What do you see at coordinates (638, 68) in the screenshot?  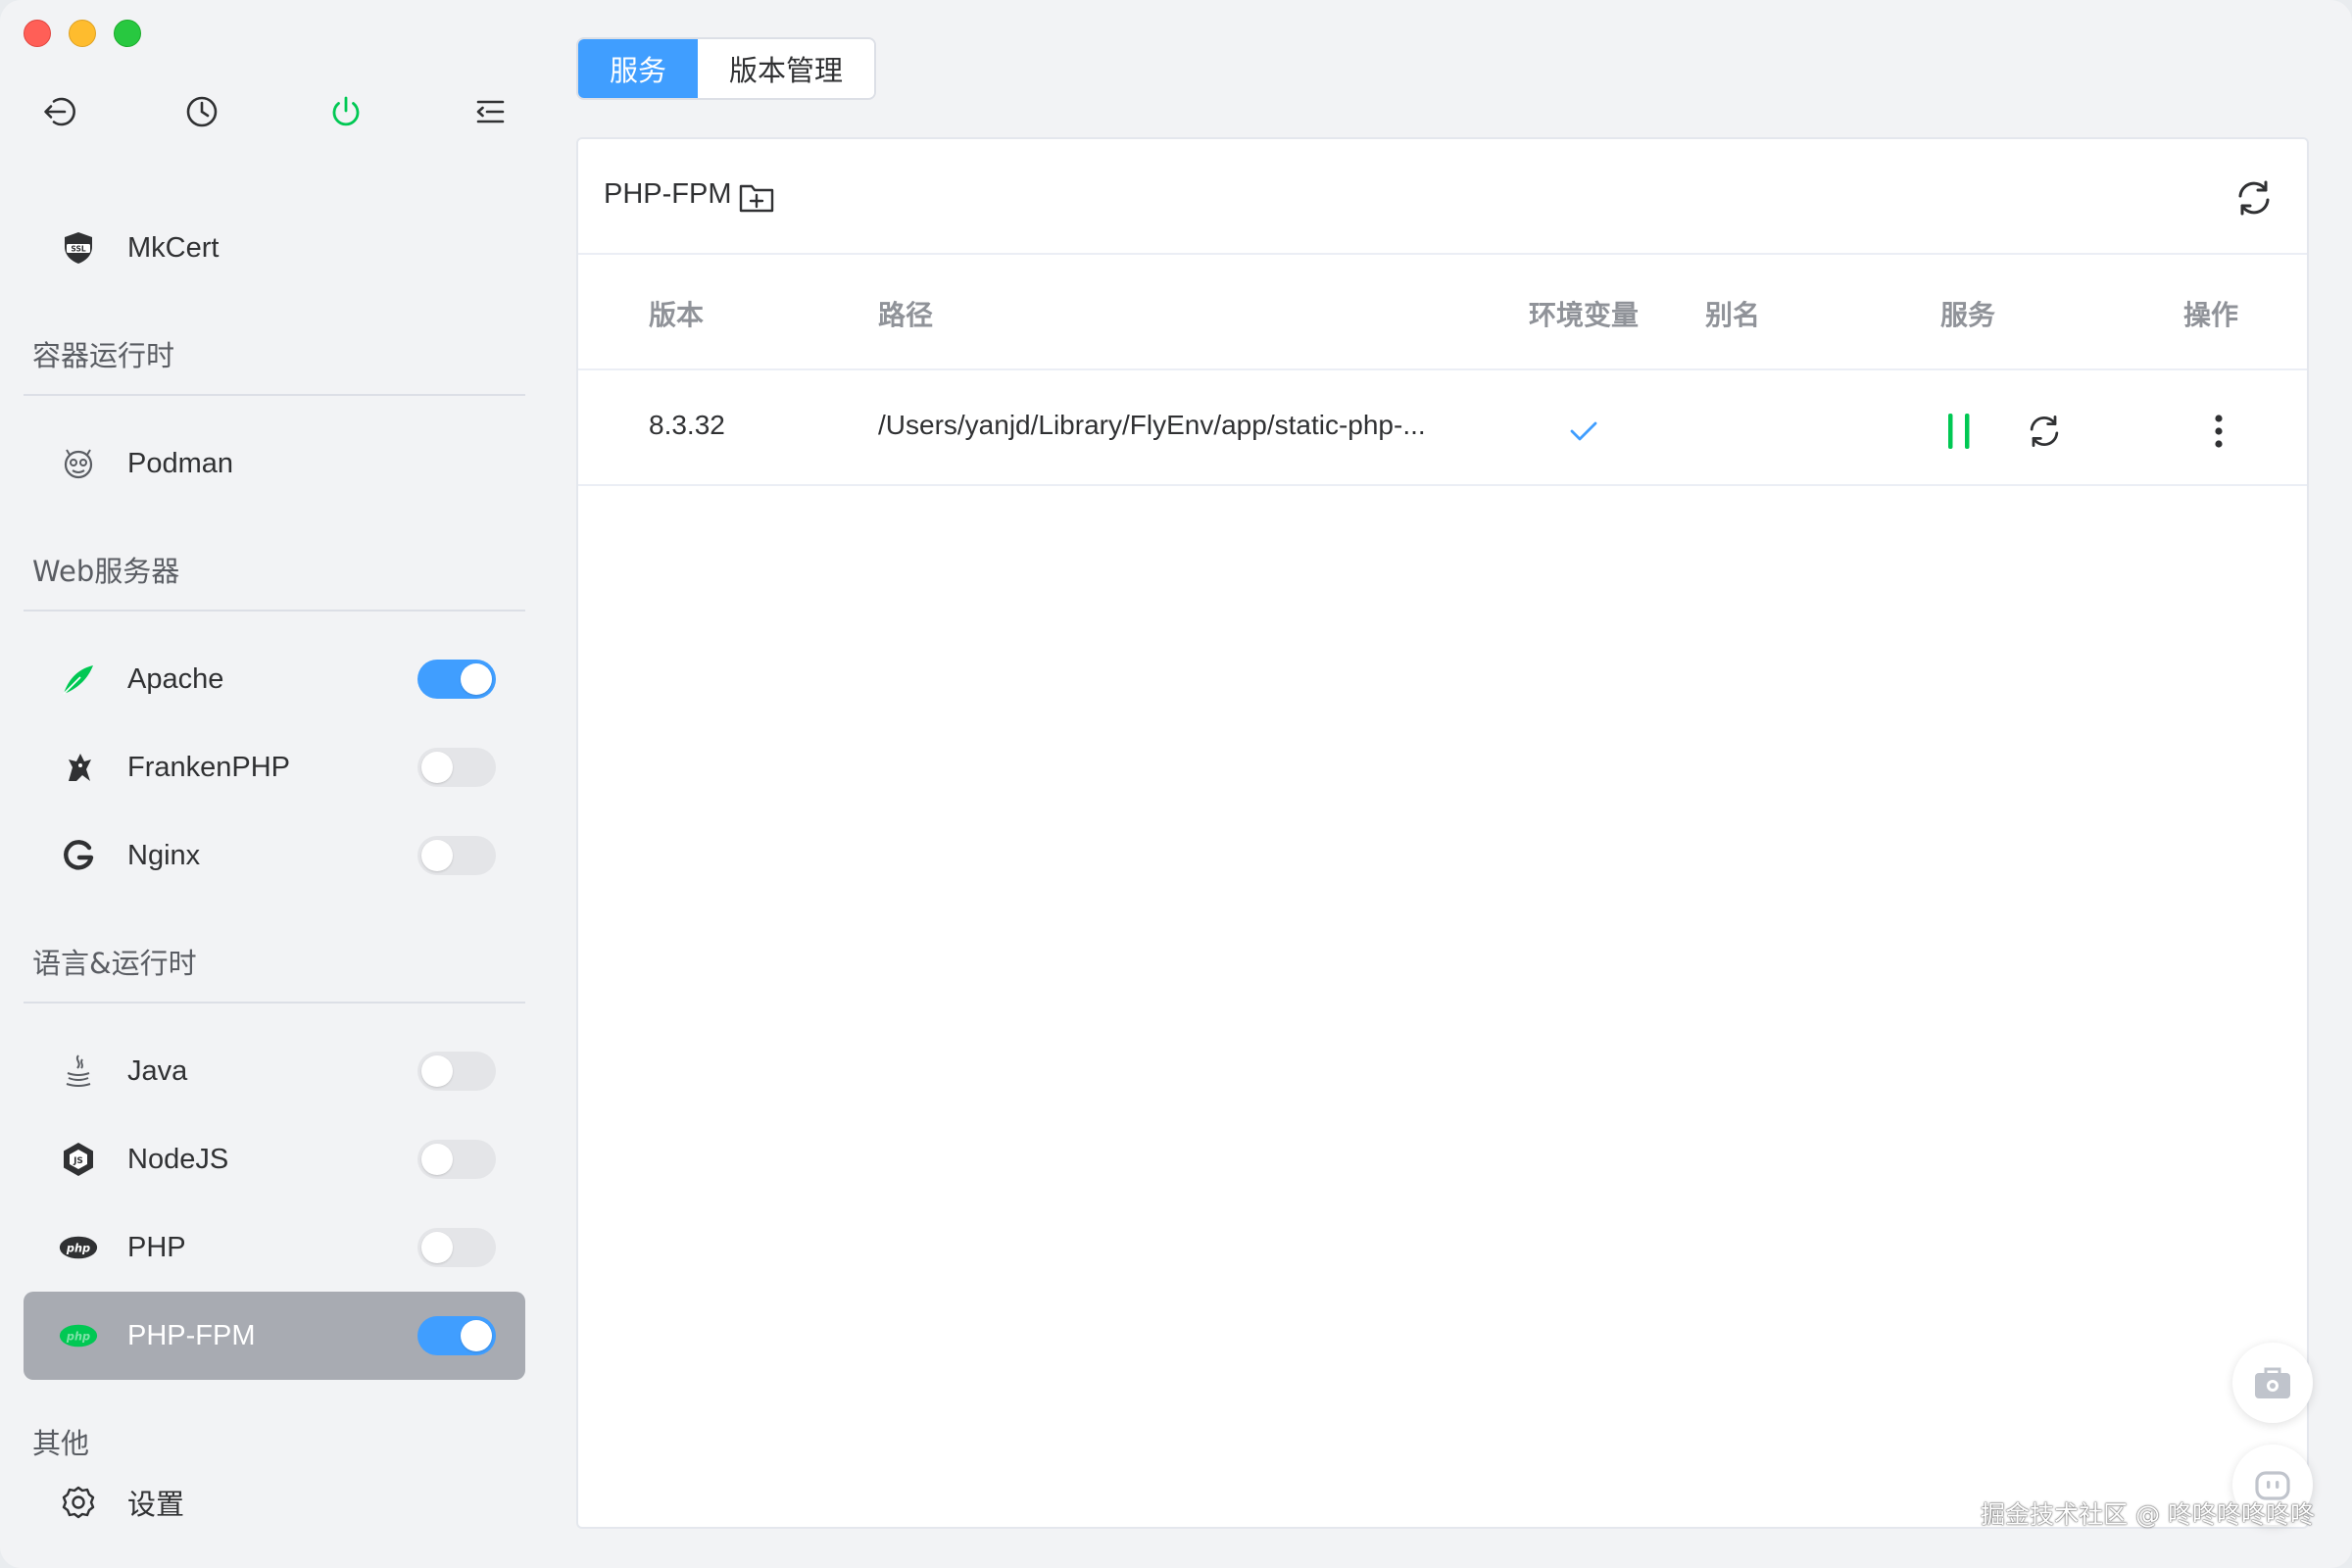 I see `tab-service: 服务` at bounding box center [638, 68].